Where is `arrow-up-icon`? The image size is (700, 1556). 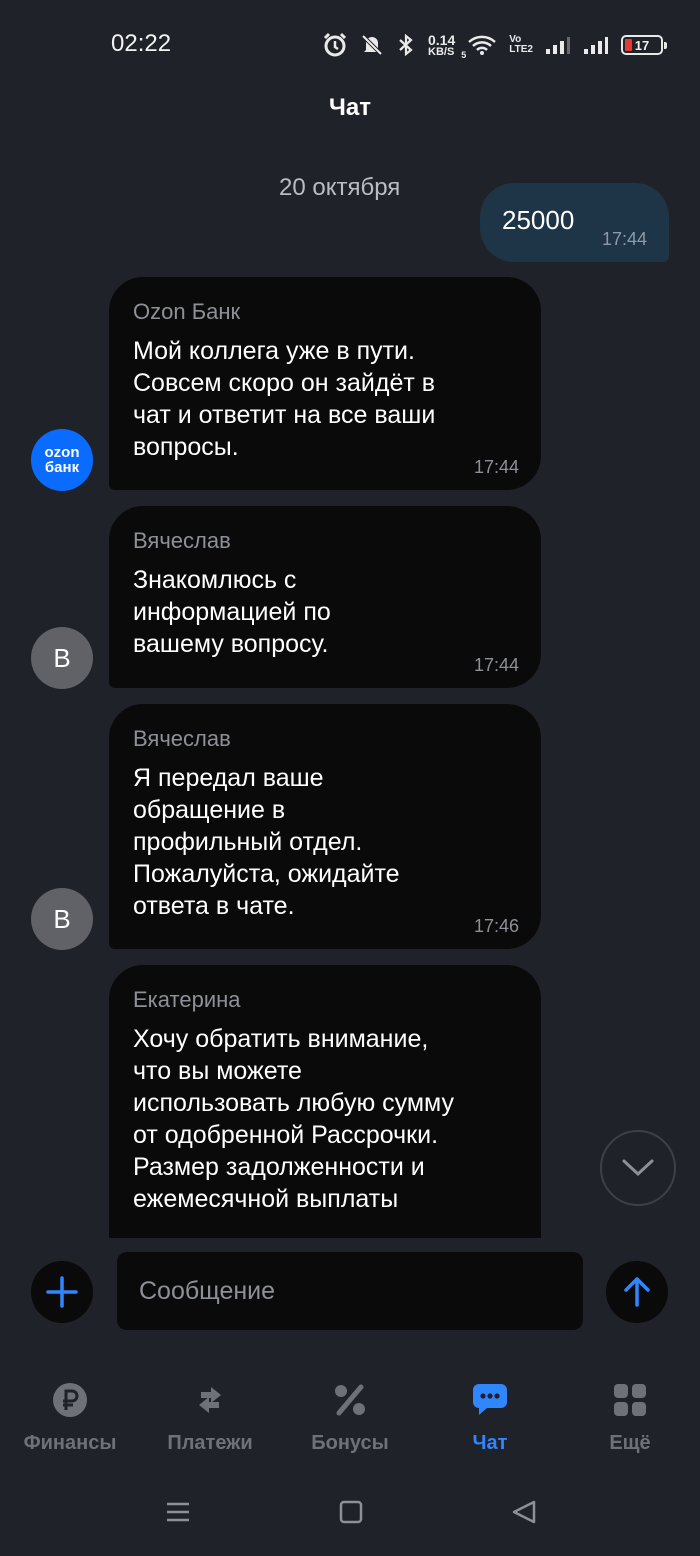 arrow-up-icon is located at coordinates (637, 1292).